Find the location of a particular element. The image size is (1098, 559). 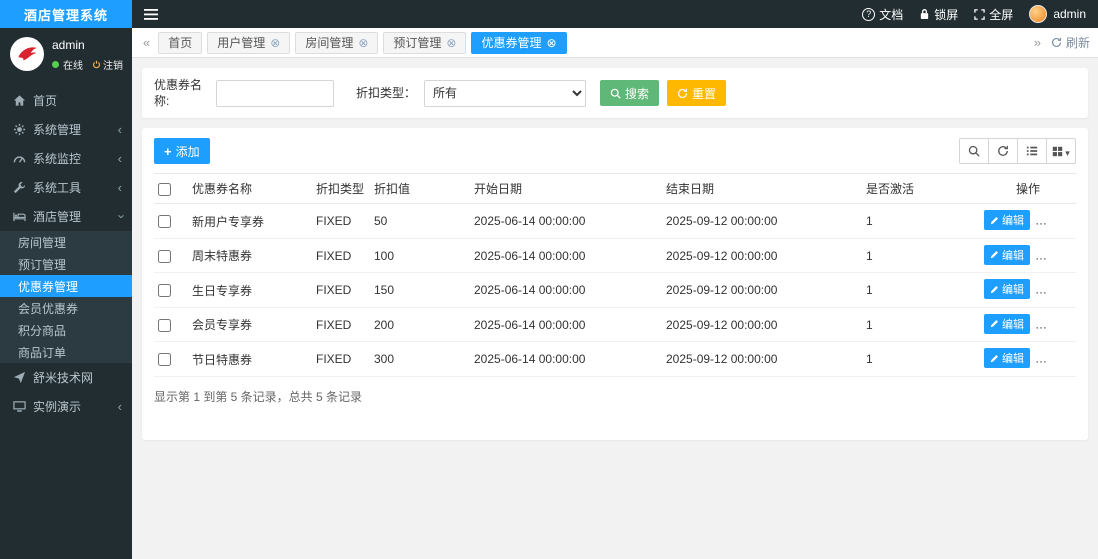

username: admin is located at coordinates (1069, 14).